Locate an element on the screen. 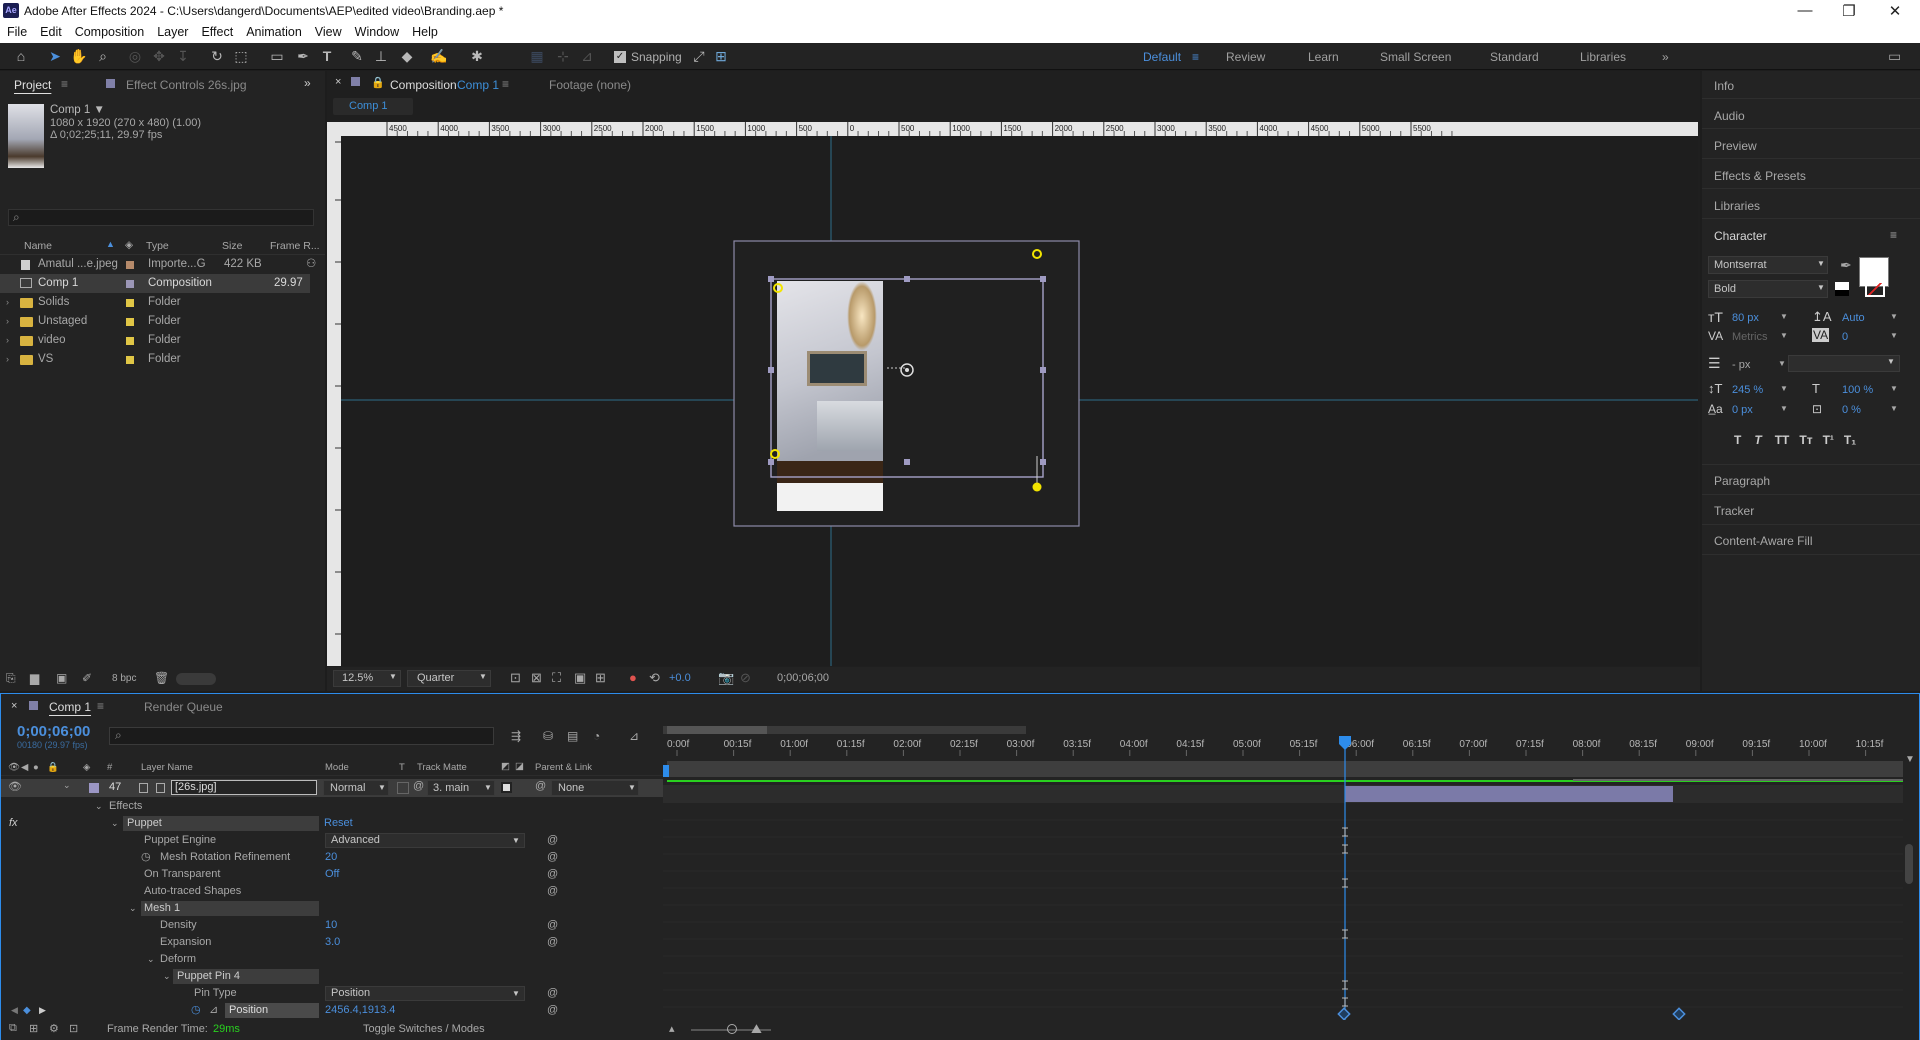  stopwatch-icon: ◷ is located at coordinates (146, 857).